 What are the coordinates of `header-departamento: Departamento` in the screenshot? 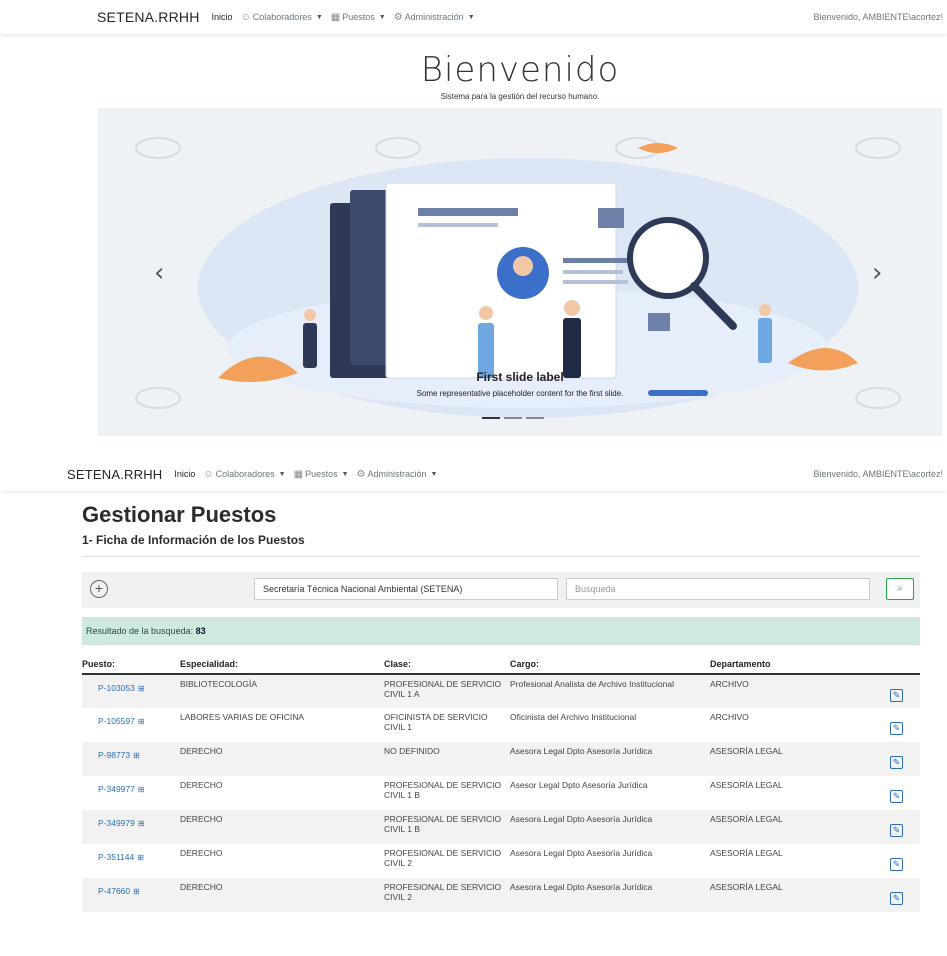 It's located at (795, 665).